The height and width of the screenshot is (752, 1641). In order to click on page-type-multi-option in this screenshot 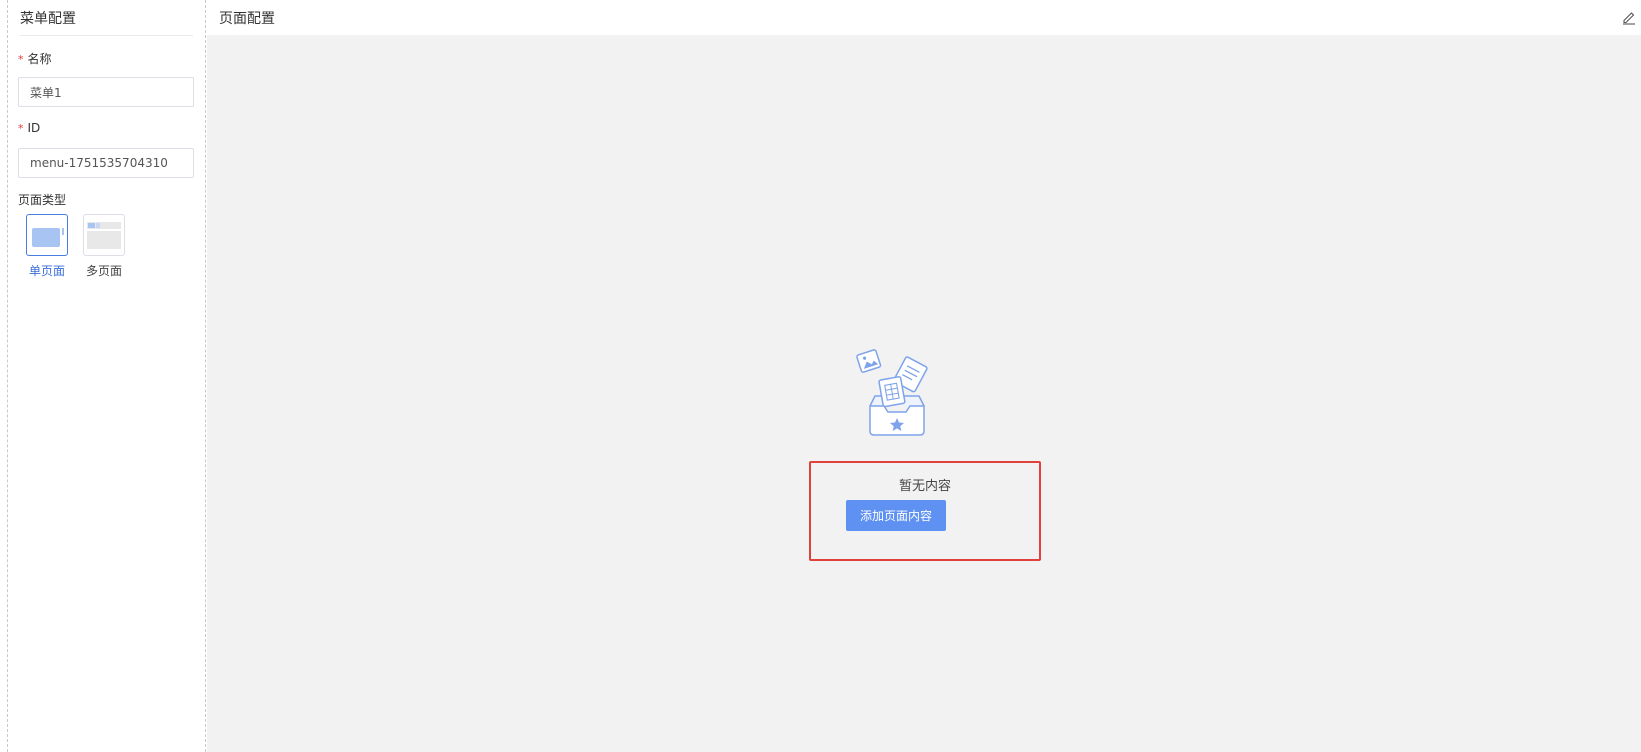, I will do `click(104, 235)`.